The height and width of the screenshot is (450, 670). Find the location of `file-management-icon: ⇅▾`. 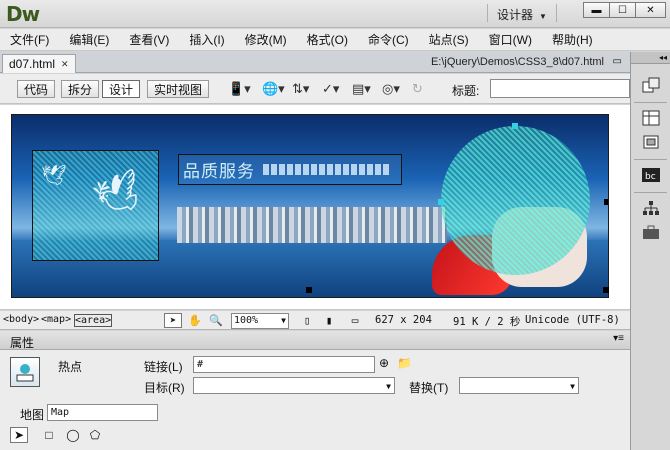

file-management-icon: ⇅▾ is located at coordinates (300, 89).